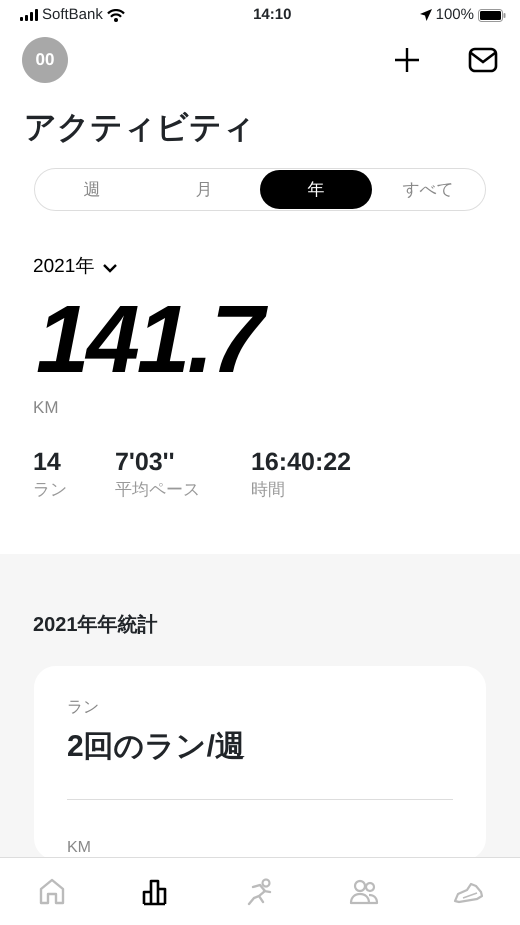  I want to click on signal-icon, so click(29, 15).